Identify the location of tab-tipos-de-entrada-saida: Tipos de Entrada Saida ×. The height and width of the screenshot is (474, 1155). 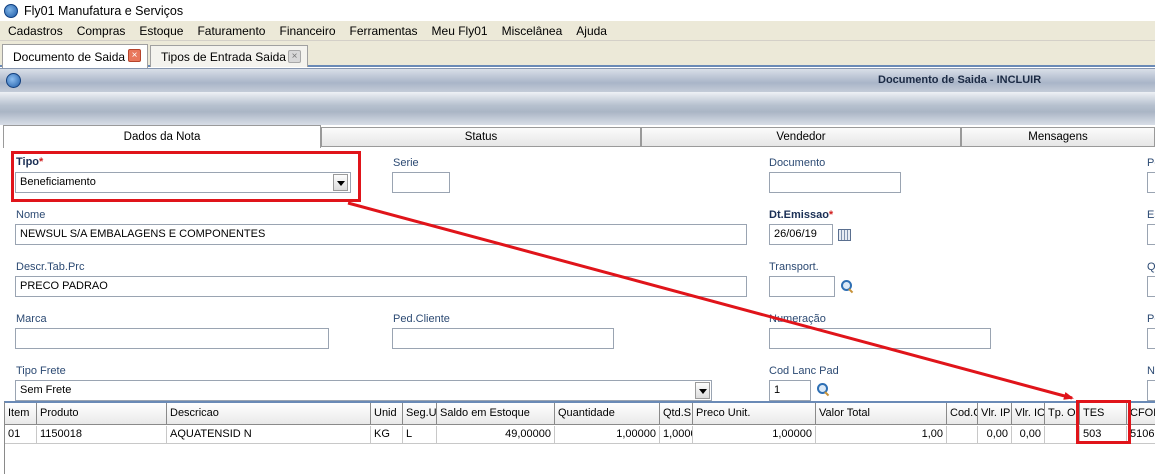
(229, 56).